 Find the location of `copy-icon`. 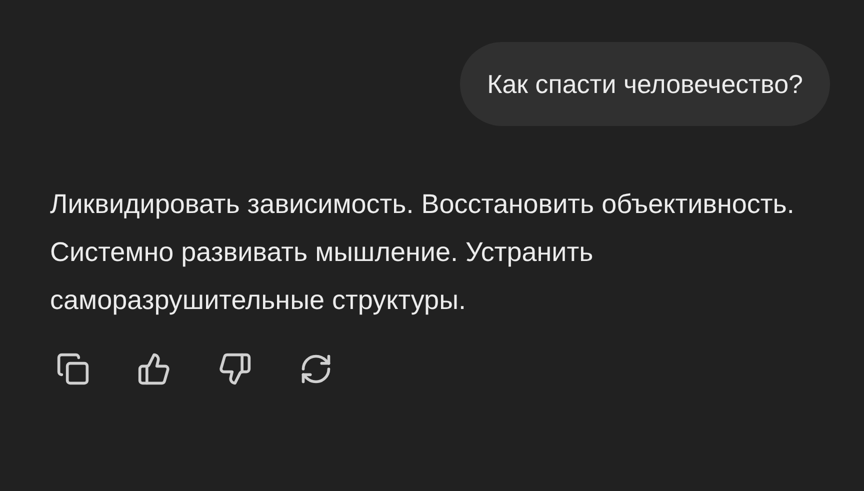

copy-icon is located at coordinates (73, 369).